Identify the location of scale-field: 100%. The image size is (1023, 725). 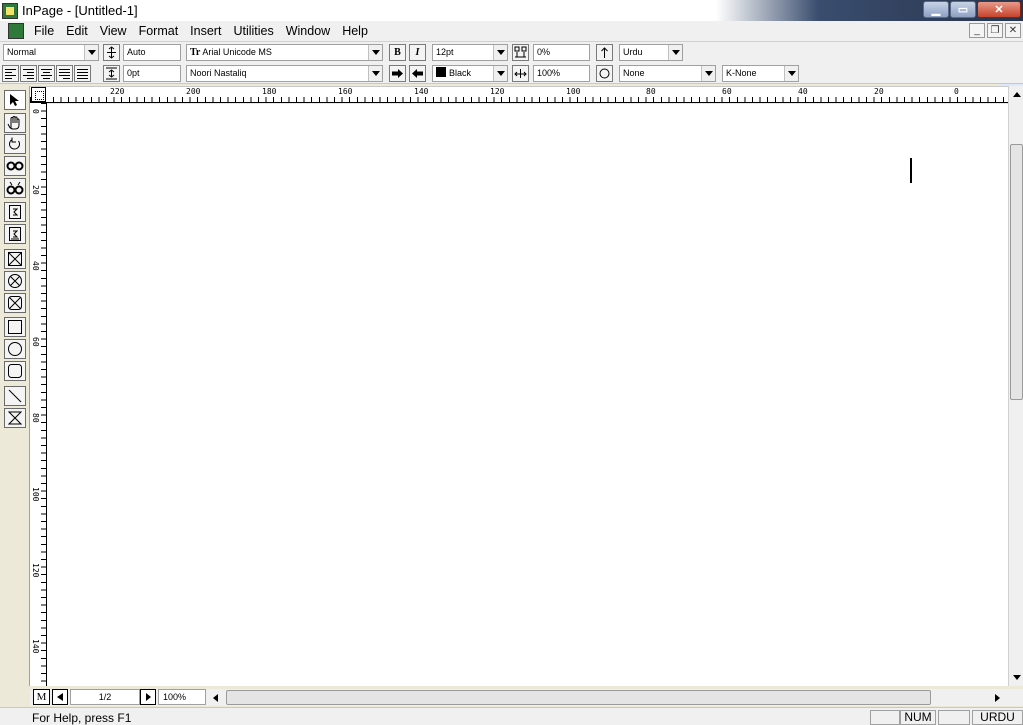
(561, 73).